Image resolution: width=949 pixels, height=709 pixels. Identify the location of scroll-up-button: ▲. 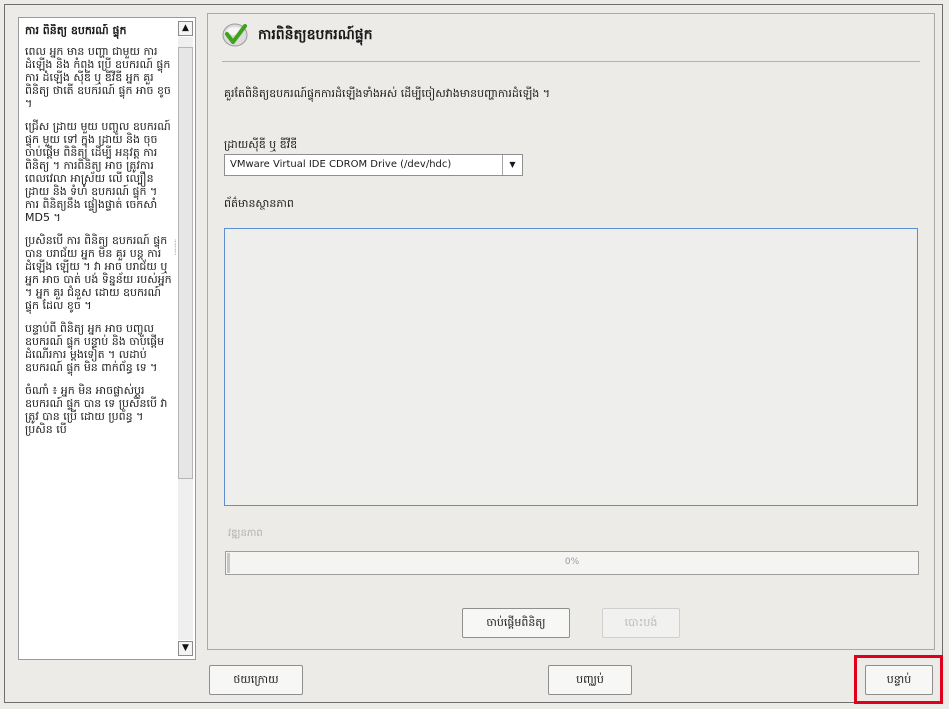
(185, 28).